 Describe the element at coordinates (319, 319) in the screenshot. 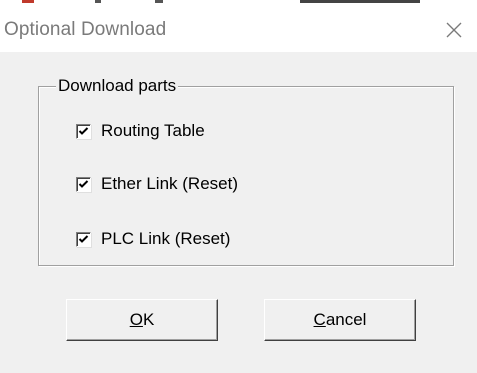

I see `cancel-mnemonic: C` at that location.